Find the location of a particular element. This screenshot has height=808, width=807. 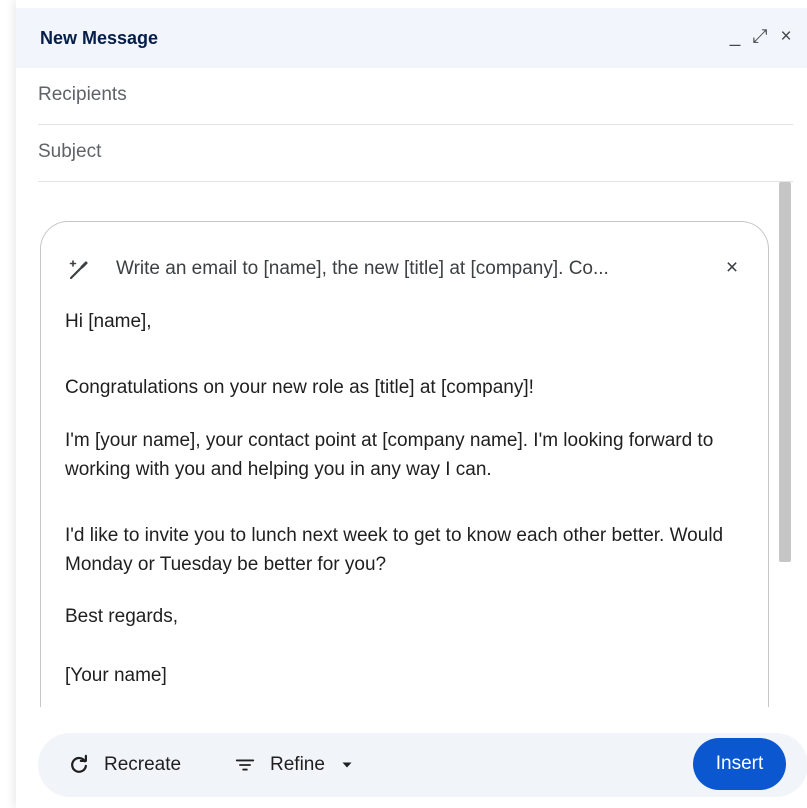

refine-button: Refine is located at coordinates (293, 765).